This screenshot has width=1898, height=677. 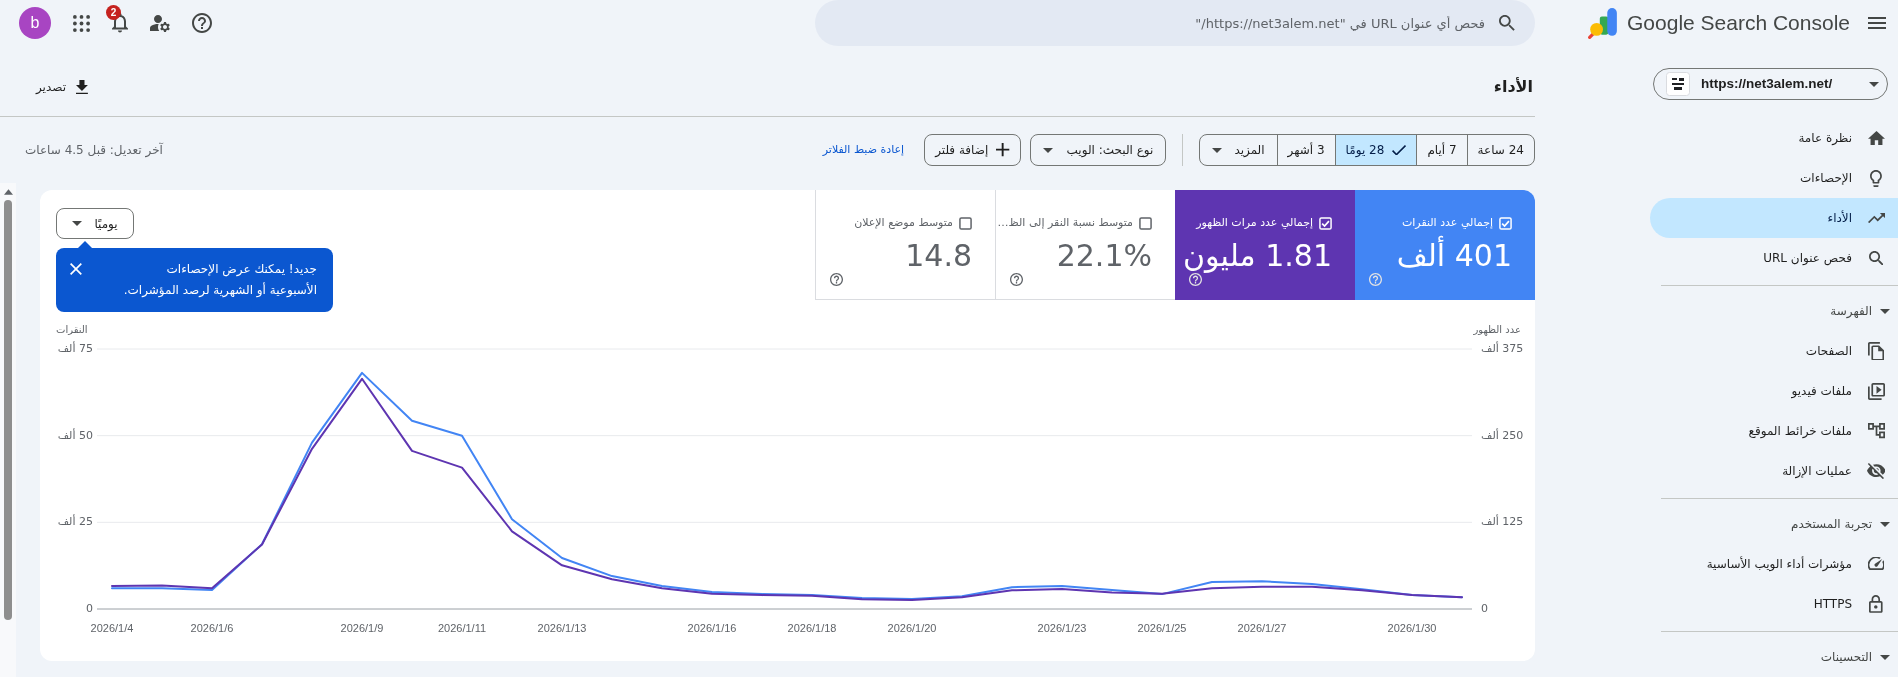 I want to click on eye-slash-icon, so click(x=1876, y=471).